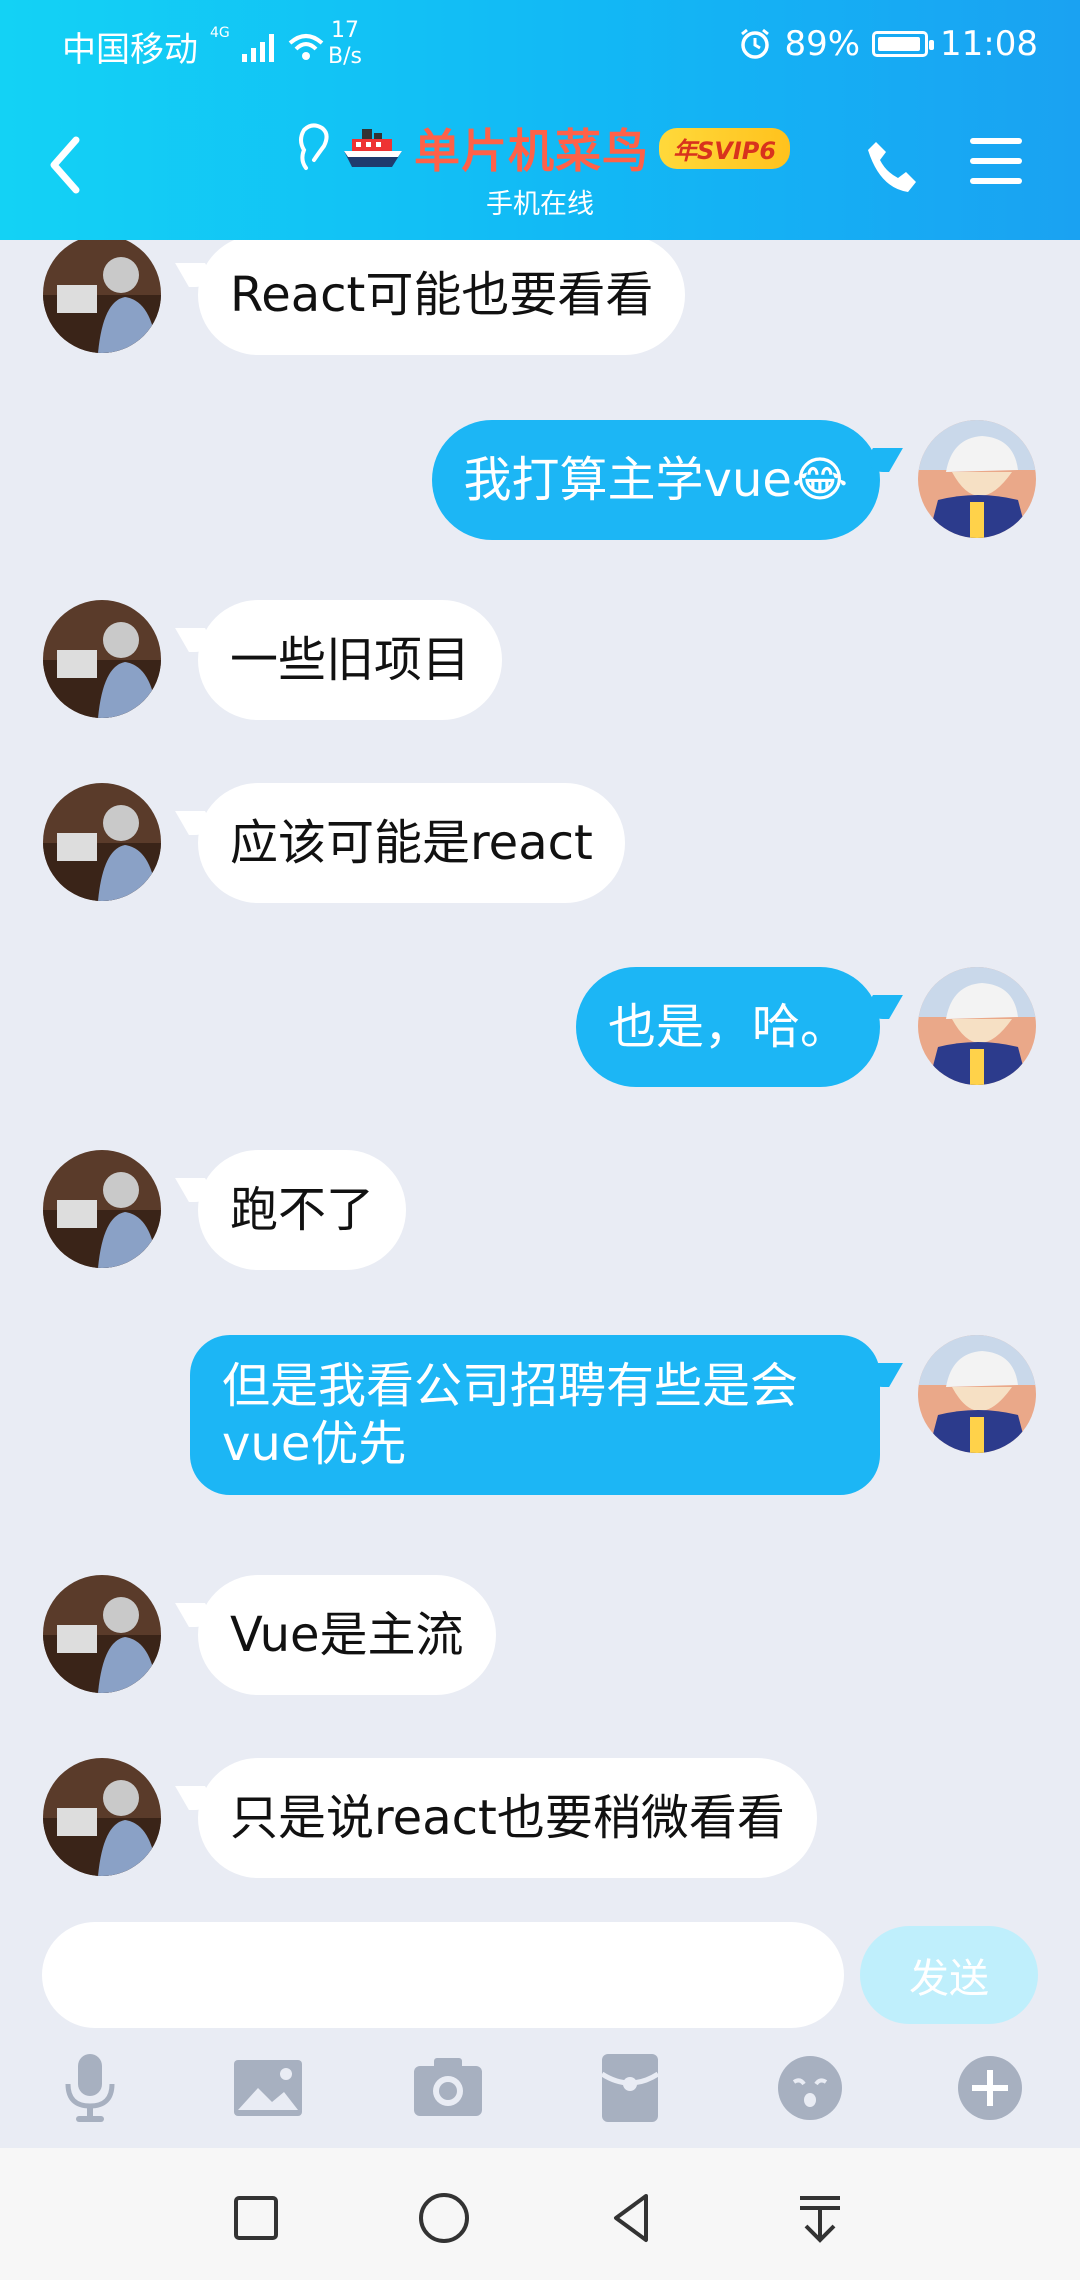  I want to click on network-speed: 17 B/s, so click(345, 44).